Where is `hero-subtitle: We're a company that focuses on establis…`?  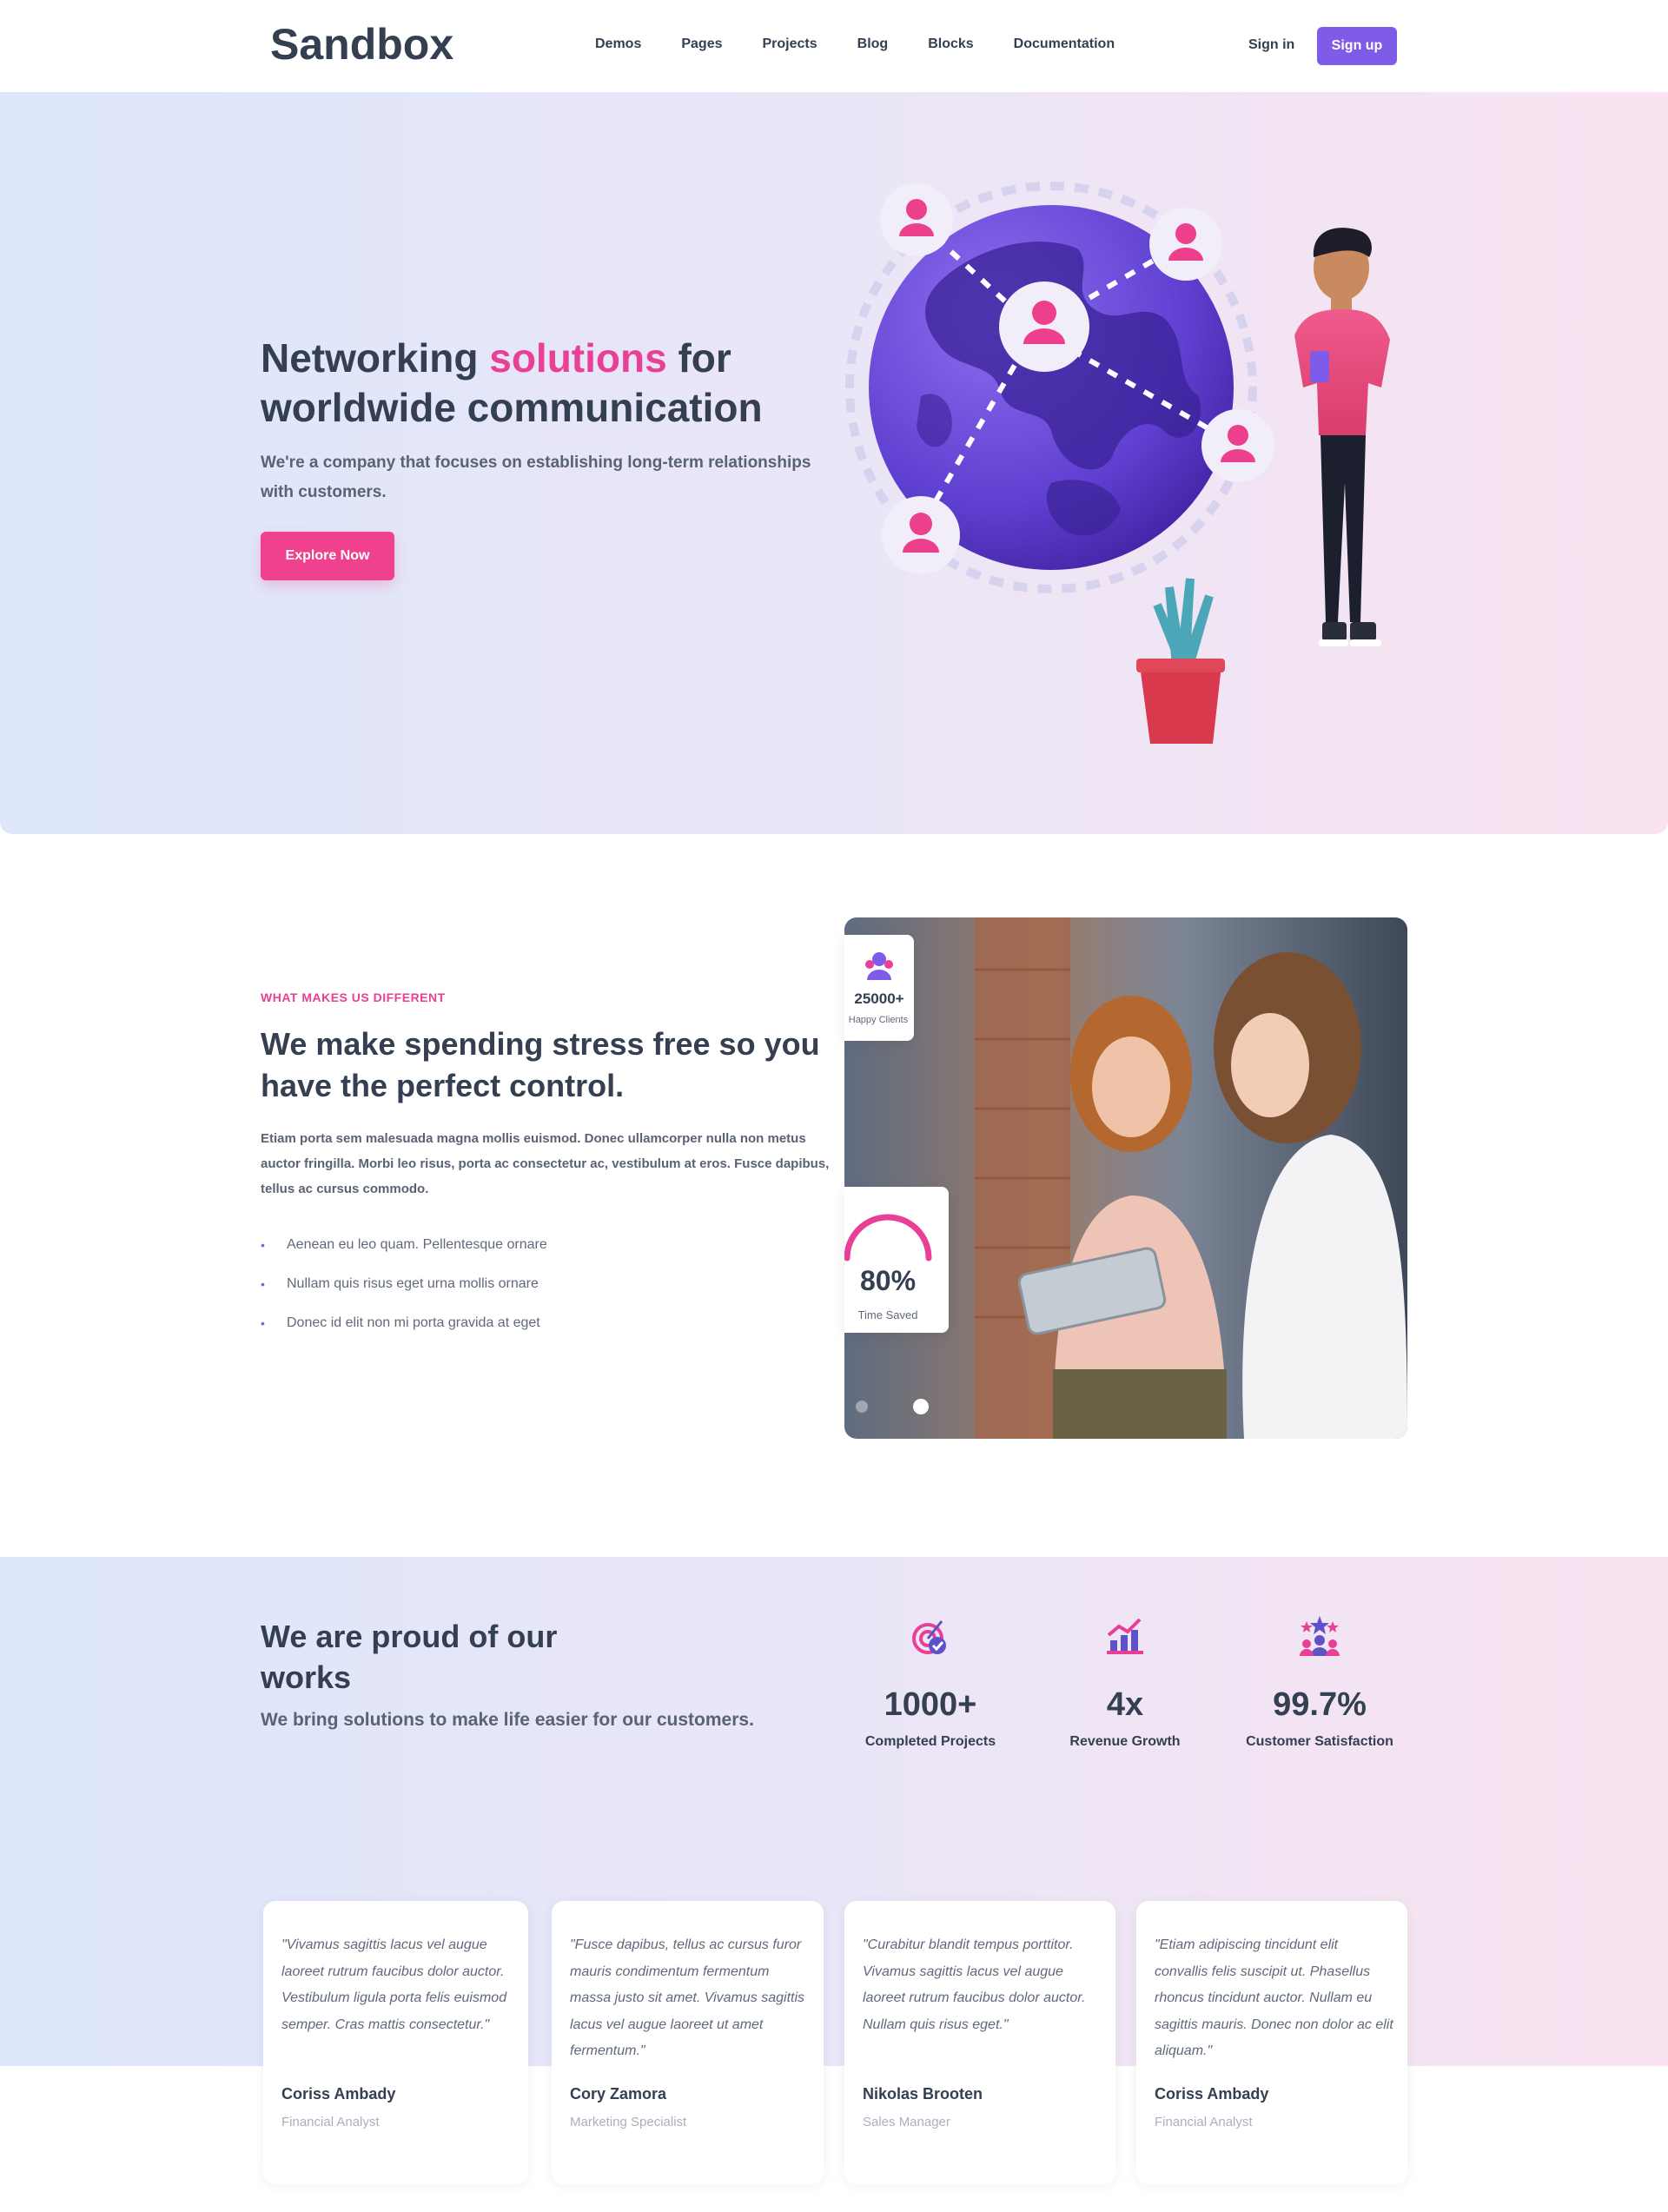 hero-subtitle: We're a company that focuses on establis… is located at coordinates (536, 478).